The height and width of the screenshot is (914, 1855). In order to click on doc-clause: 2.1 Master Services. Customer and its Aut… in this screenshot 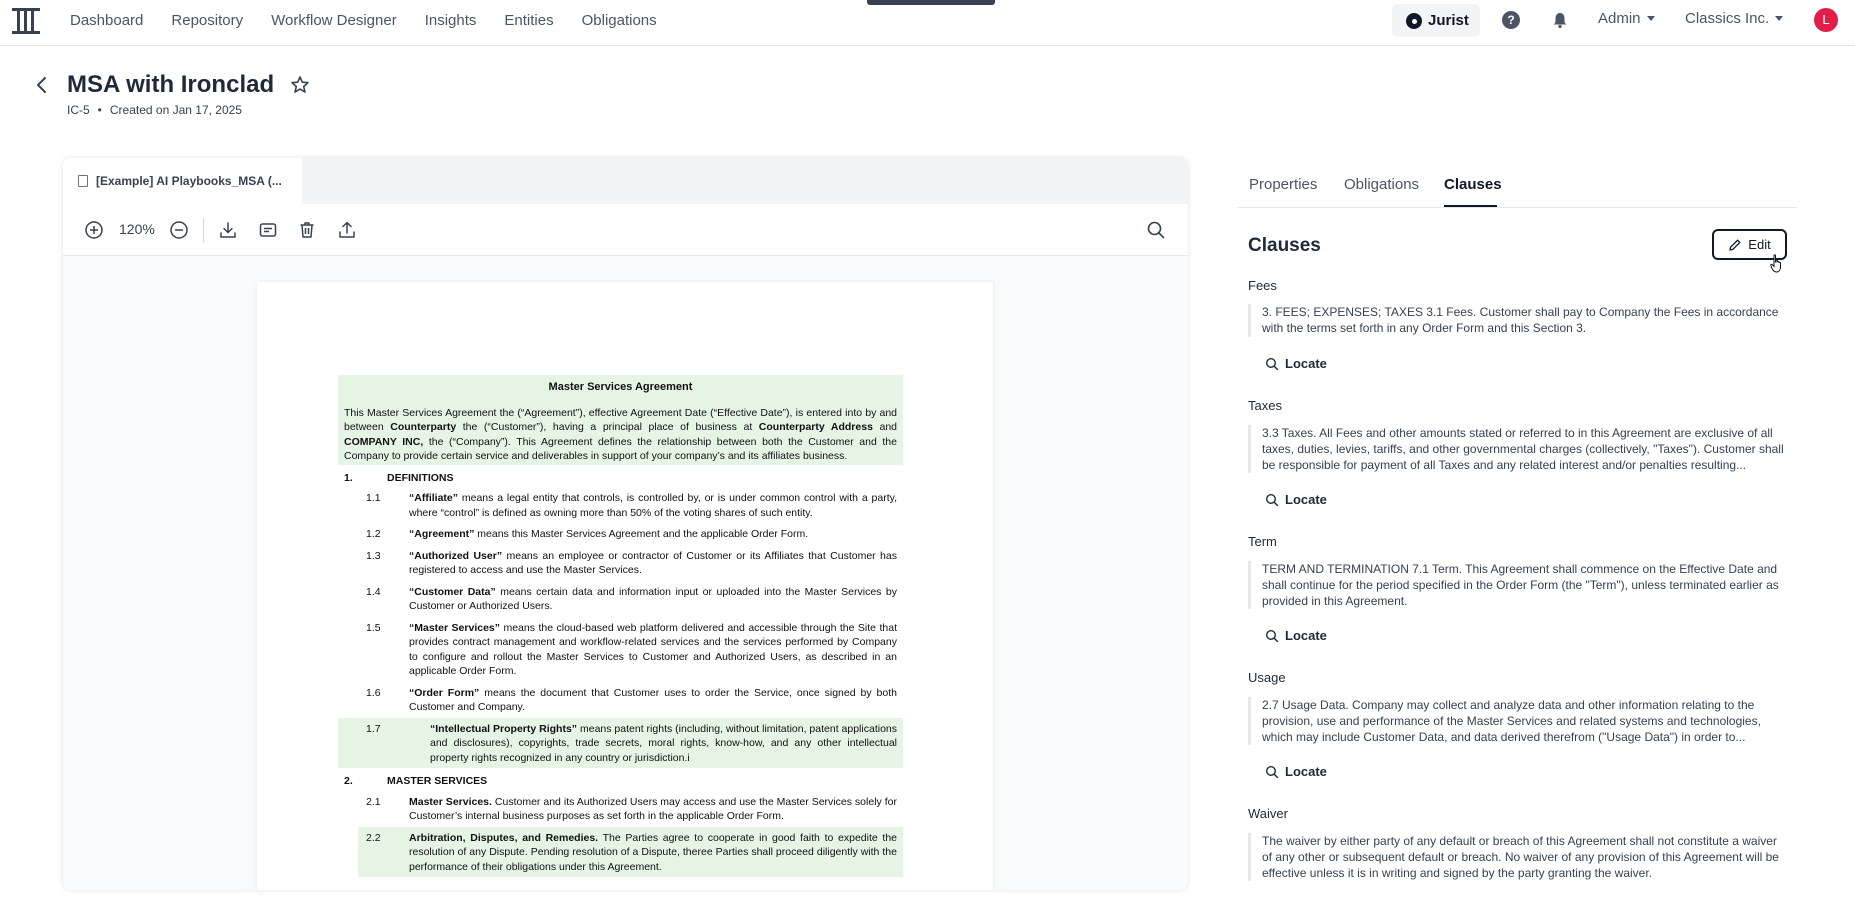, I will do `click(631, 809)`.